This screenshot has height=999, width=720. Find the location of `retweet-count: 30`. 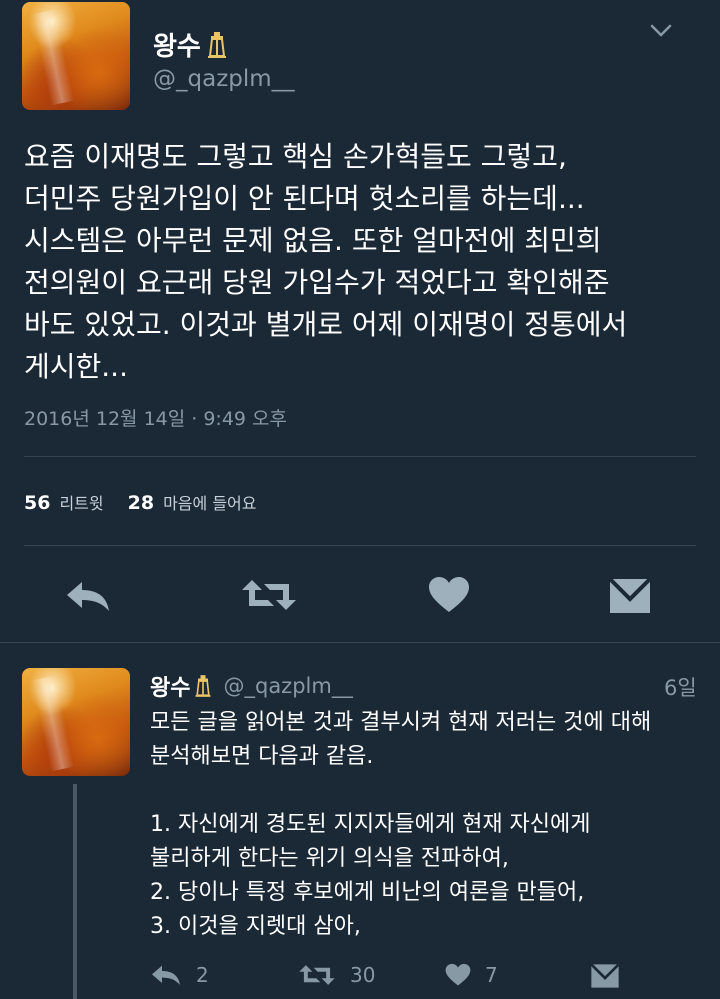

retweet-count: 30 is located at coordinates (363, 975).